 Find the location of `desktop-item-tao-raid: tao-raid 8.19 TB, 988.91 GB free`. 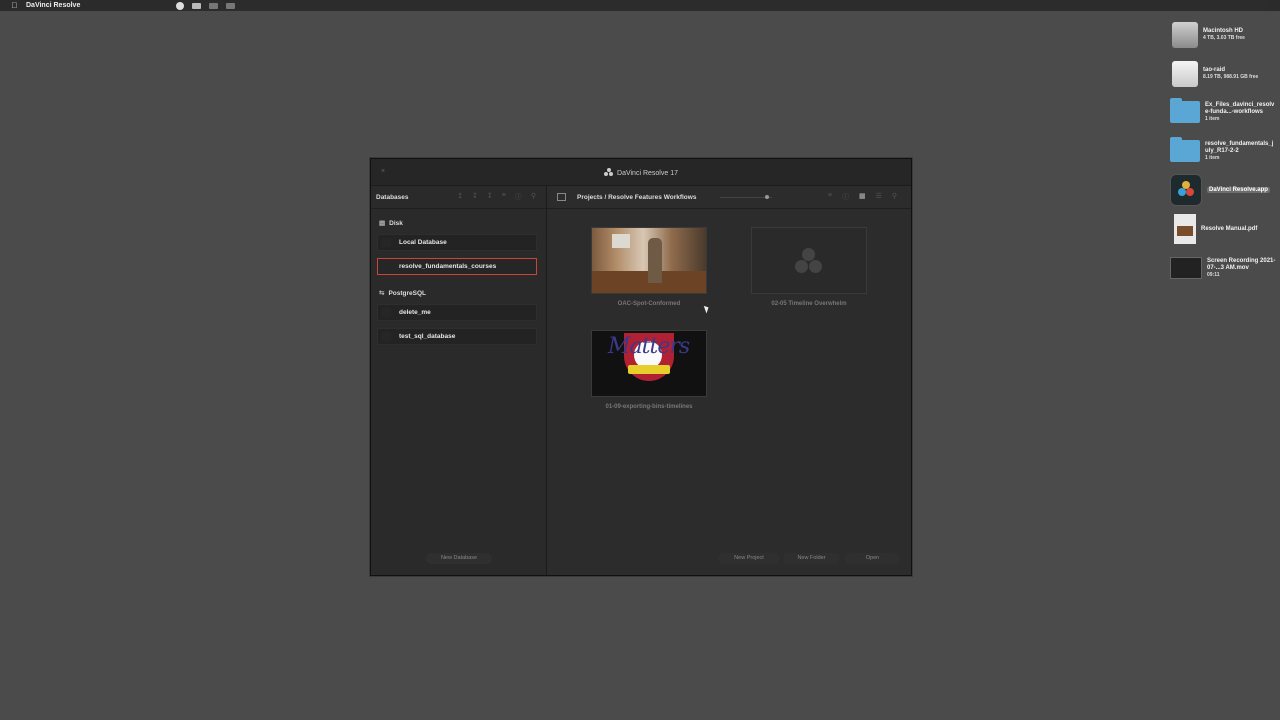

desktop-item-tao-raid: tao-raid 8.19 TB, 988.91 GB free is located at coordinates (1224, 74).